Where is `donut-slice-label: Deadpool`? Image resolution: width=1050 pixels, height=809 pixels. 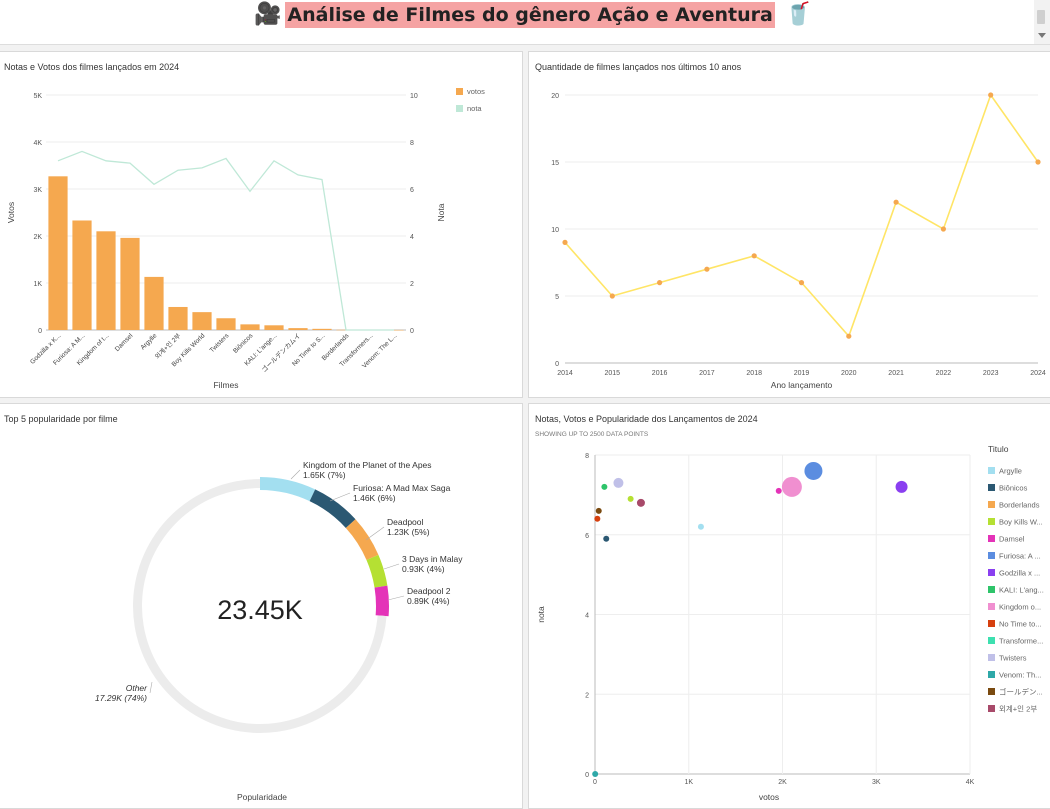 donut-slice-label: Deadpool is located at coordinates (405, 522).